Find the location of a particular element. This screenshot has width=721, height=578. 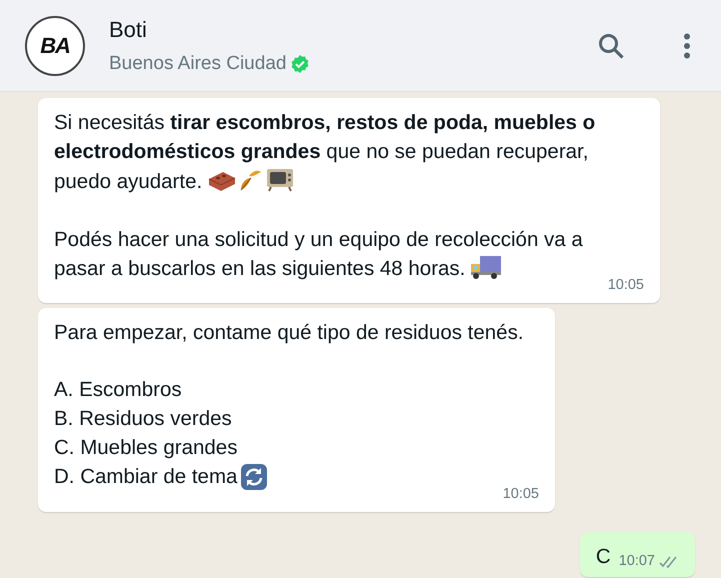

message-text: Si necesitás tirar escombros, restos de poda, muebles o electrodomésticos grandes que no se puedan recuperar, puedo ayudarte. is located at coordinates (325, 152).